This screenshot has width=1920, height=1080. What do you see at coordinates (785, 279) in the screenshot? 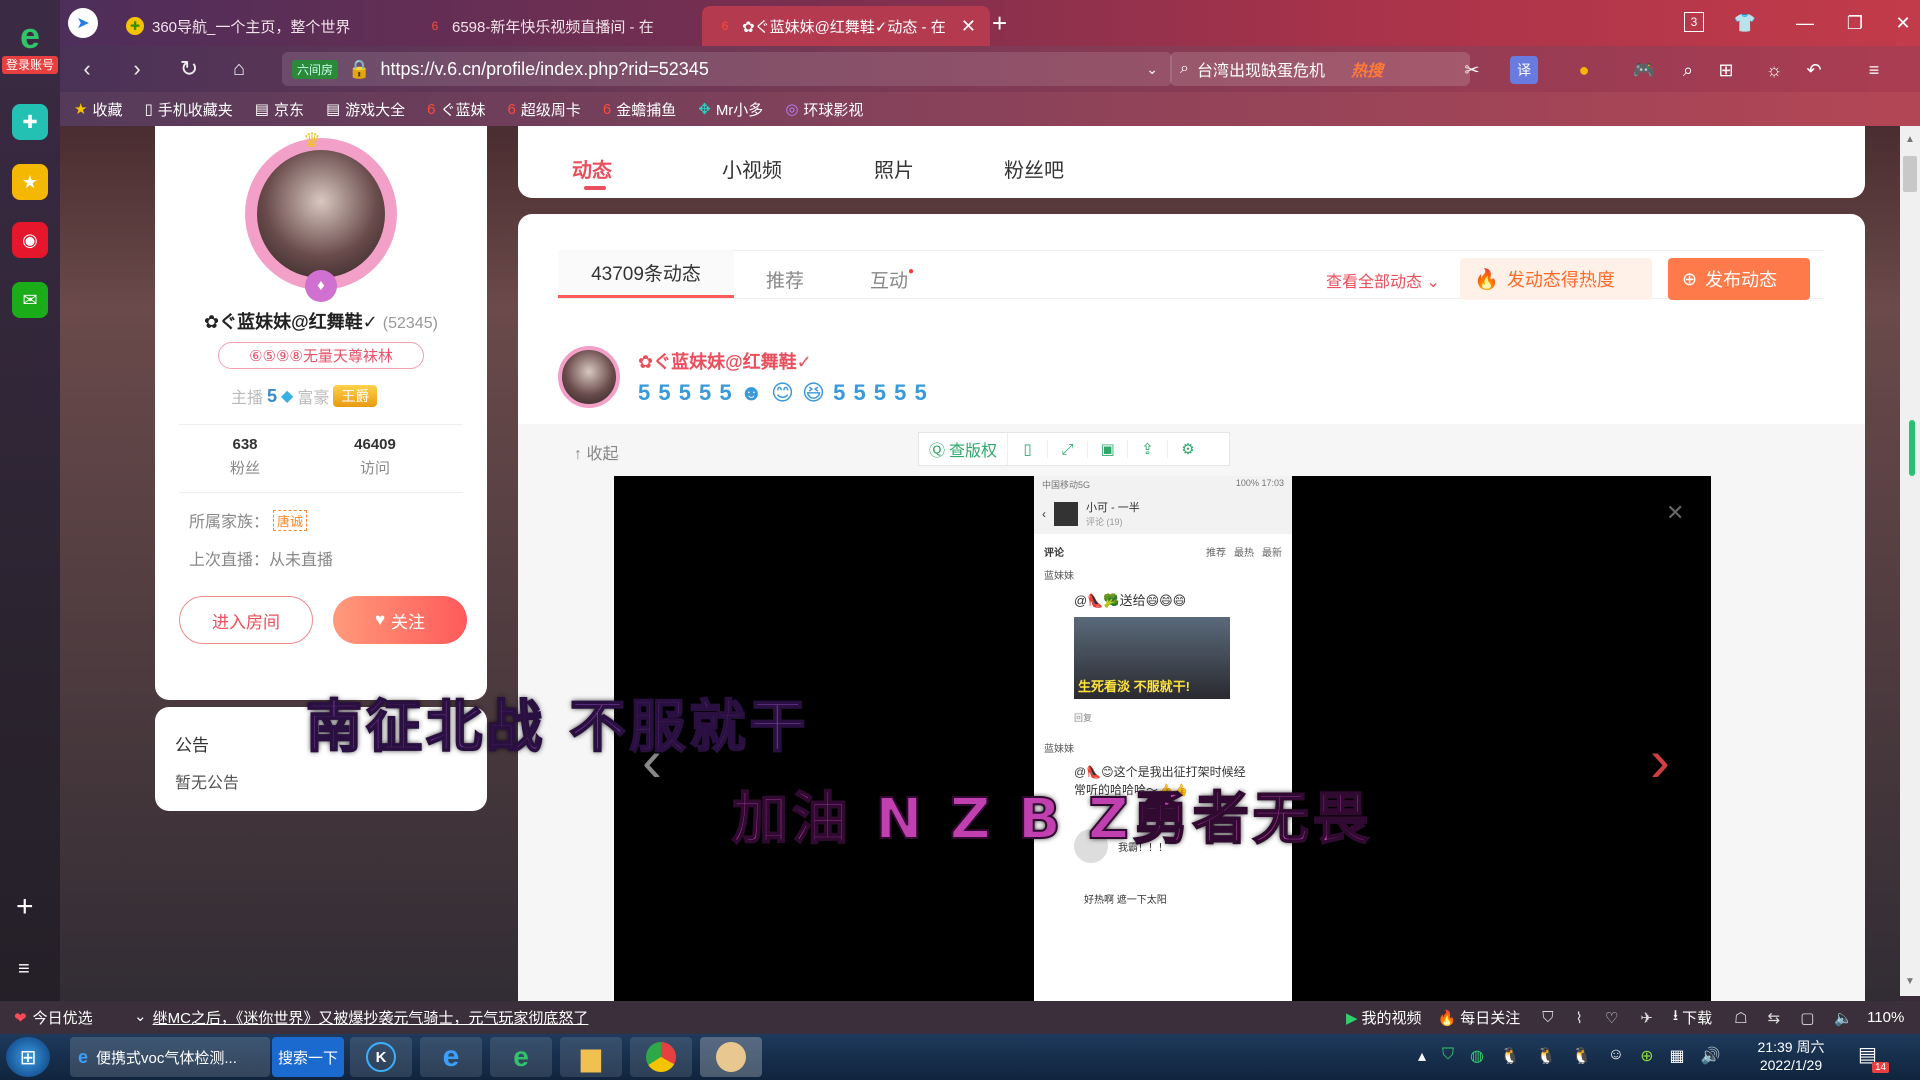
I see `subtab-recommended: 推荐` at bounding box center [785, 279].